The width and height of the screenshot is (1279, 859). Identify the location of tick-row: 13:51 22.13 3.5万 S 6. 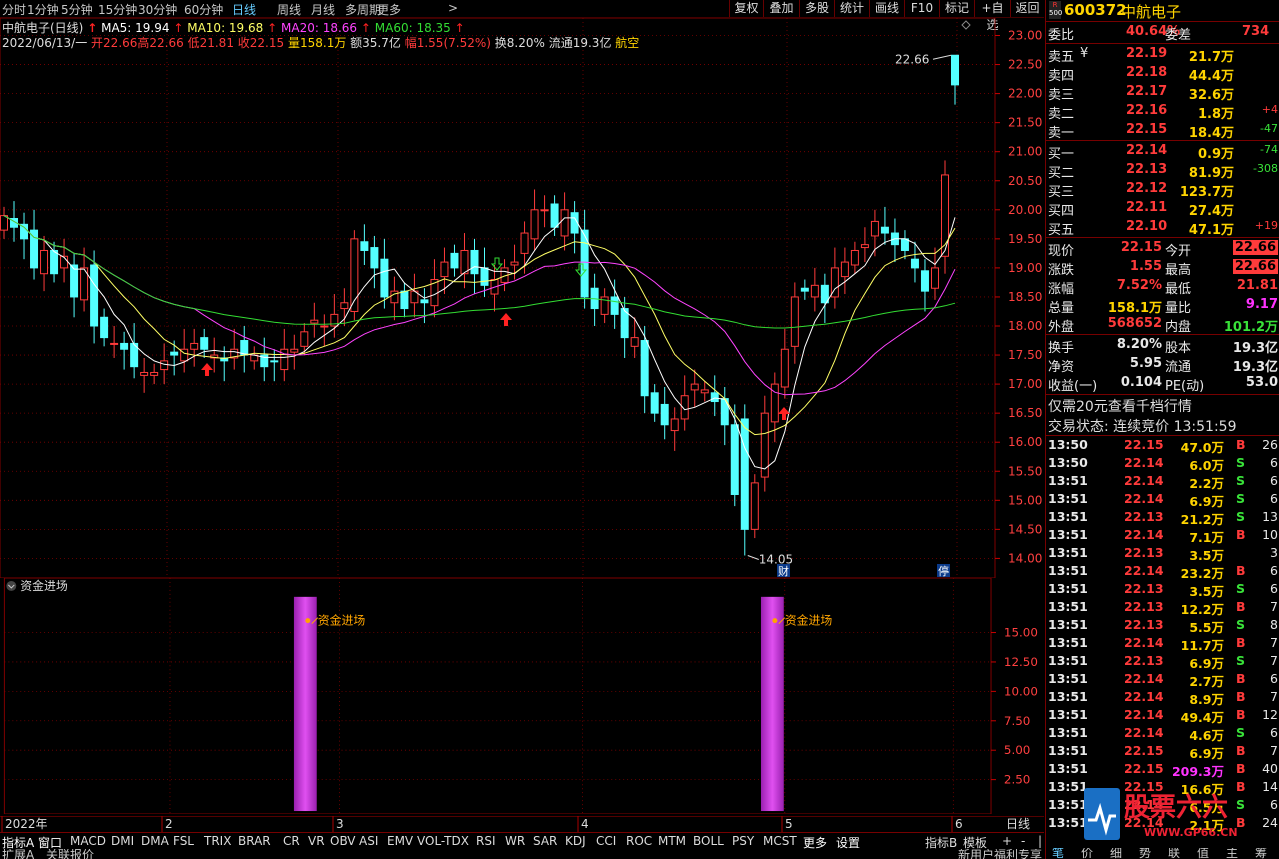
(1162, 590).